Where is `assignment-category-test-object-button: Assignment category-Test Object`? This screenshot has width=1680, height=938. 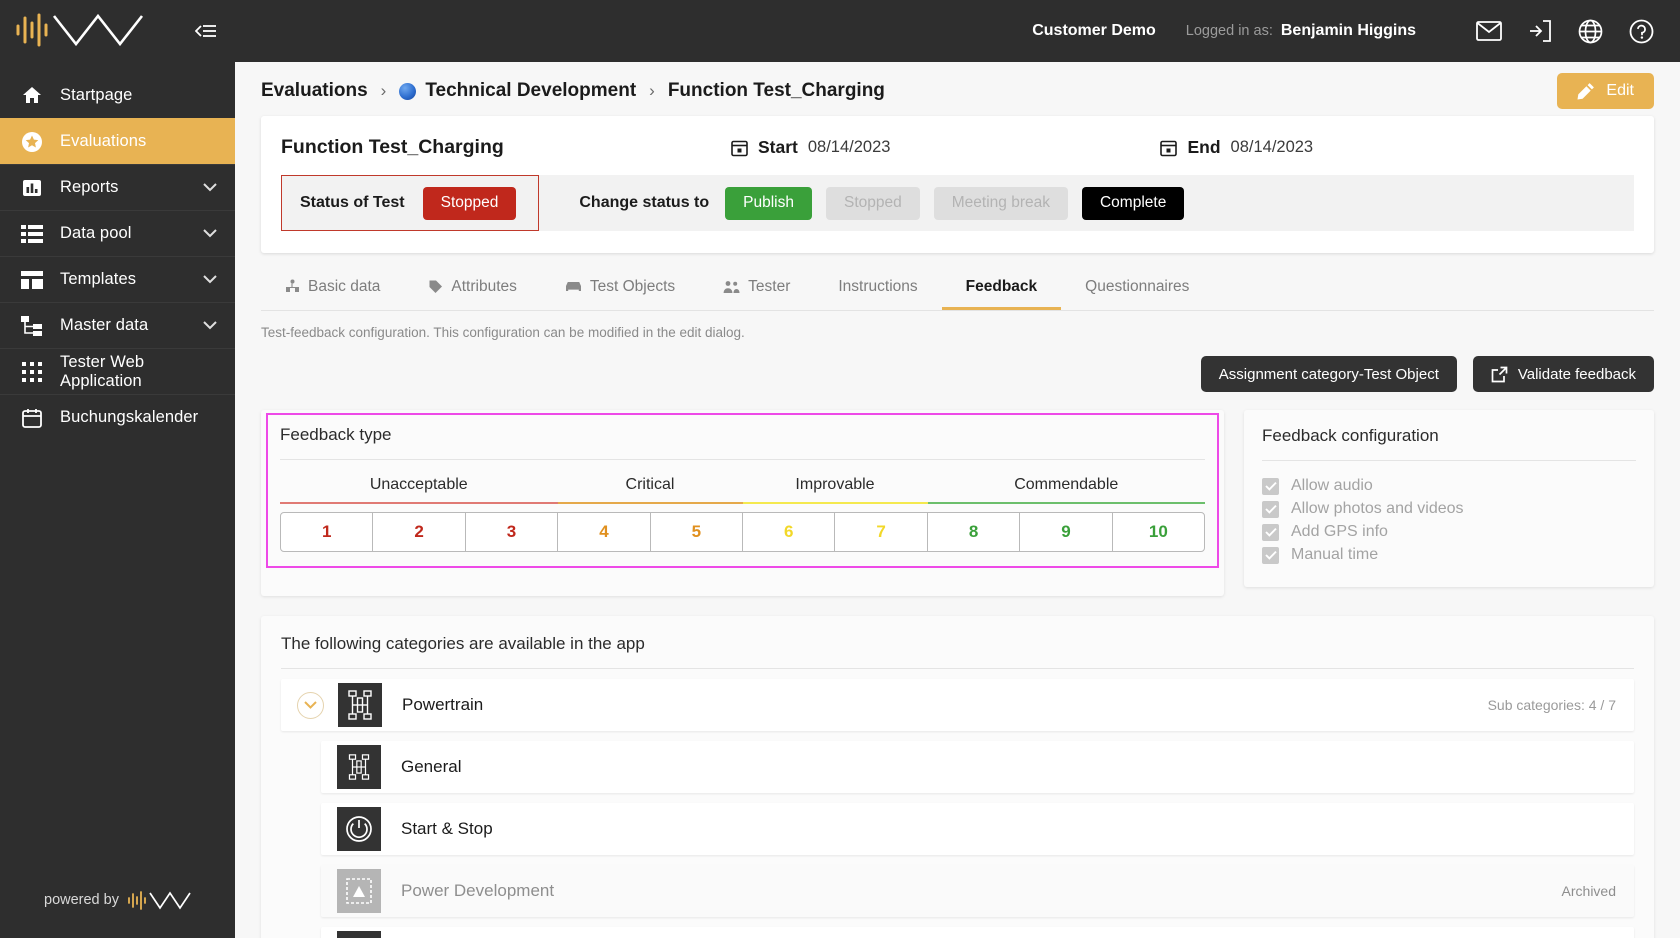 assignment-category-test-object-button: Assignment category-Test Object is located at coordinates (1328, 374).